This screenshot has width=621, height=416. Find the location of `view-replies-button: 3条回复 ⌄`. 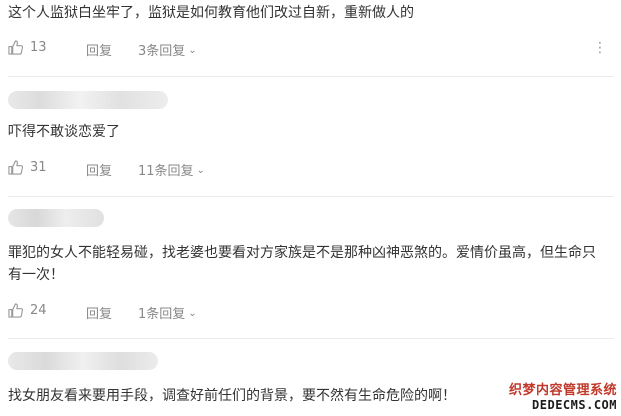

view-replies-button: 3条回复 ⌄ is located at coordinates (167, 49).